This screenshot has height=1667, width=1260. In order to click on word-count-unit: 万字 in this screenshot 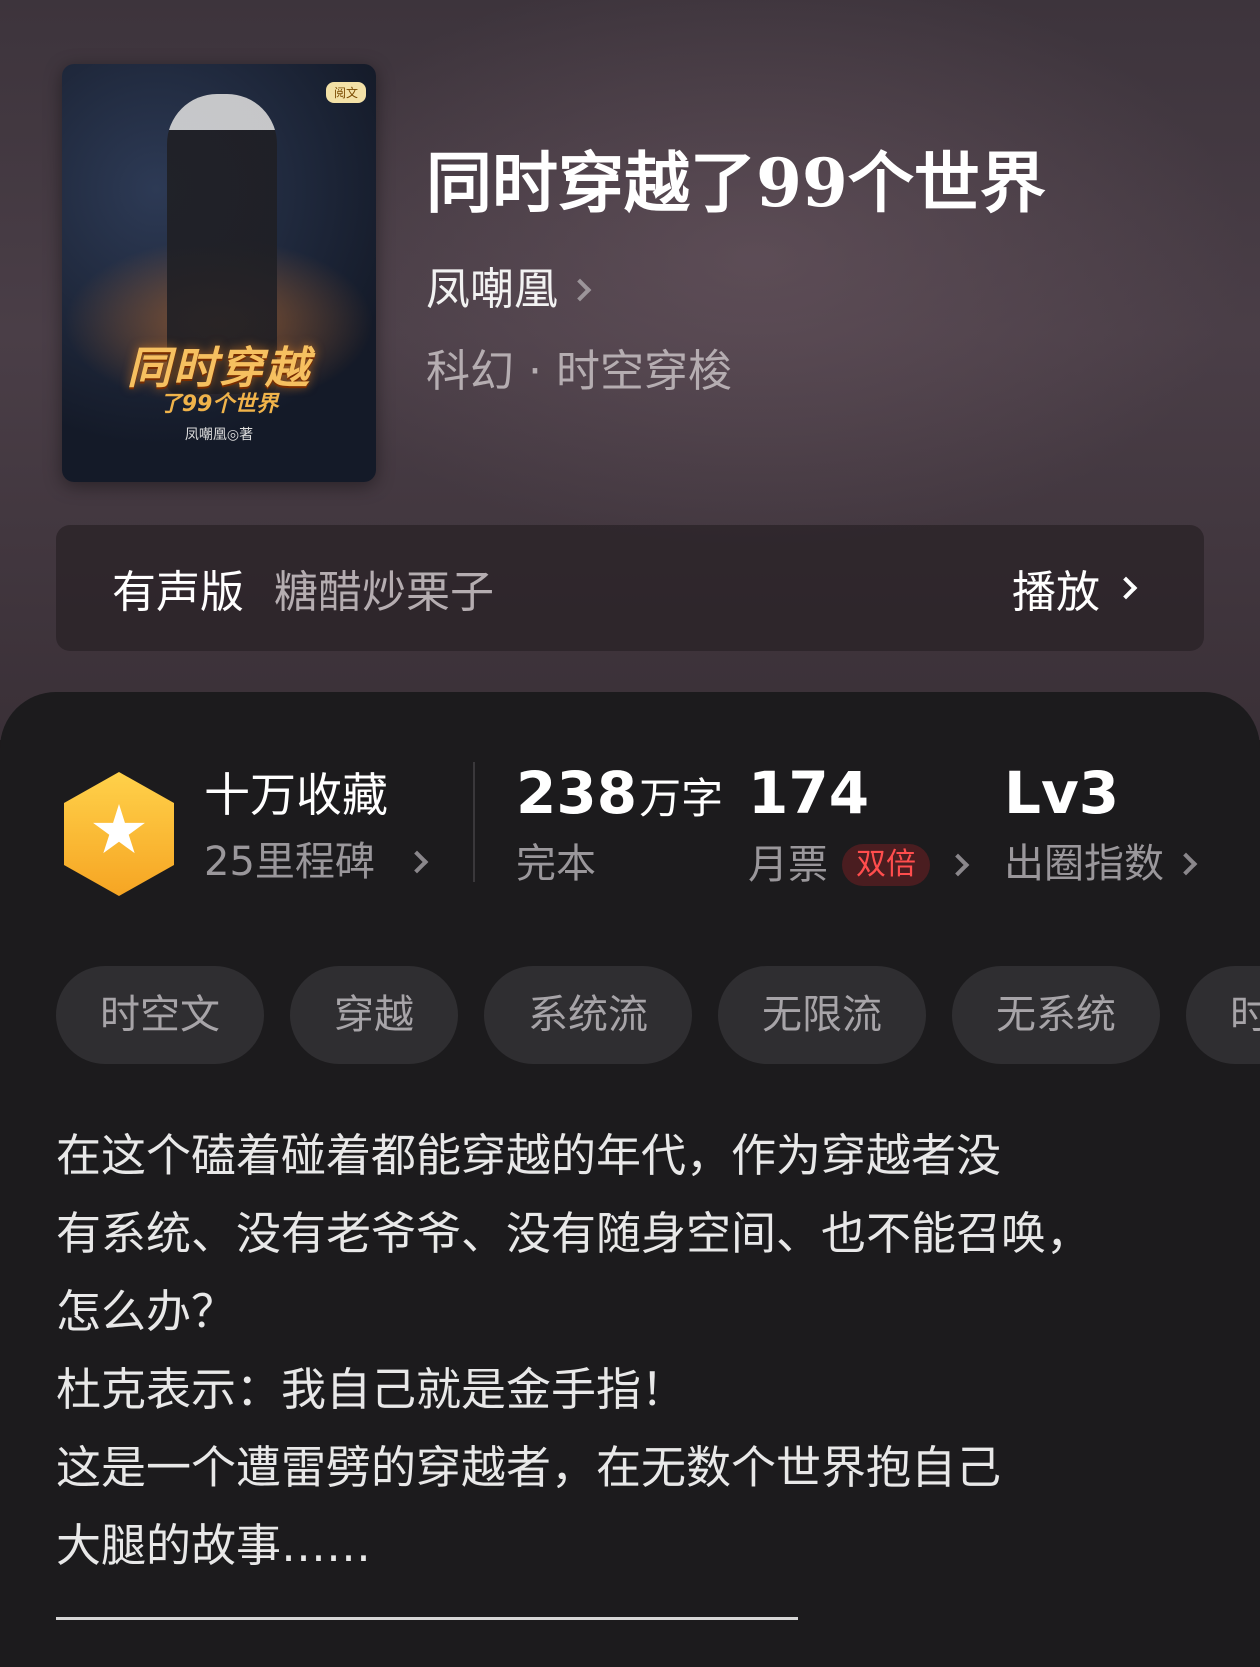, I will do `click(681, 798)`.